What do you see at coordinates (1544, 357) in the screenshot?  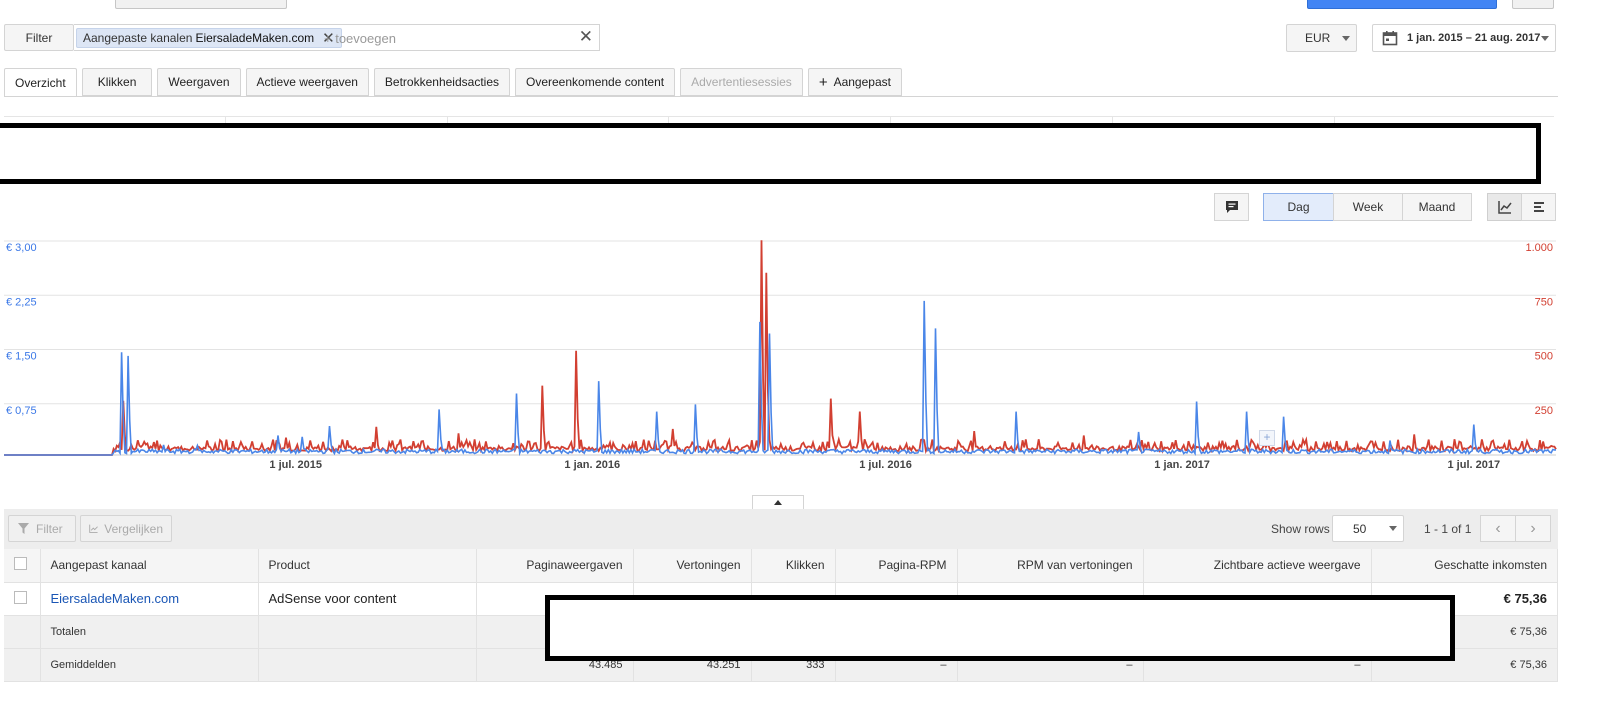 I see `y-right-tick-label: 500` at bounding box center [1544, 357].